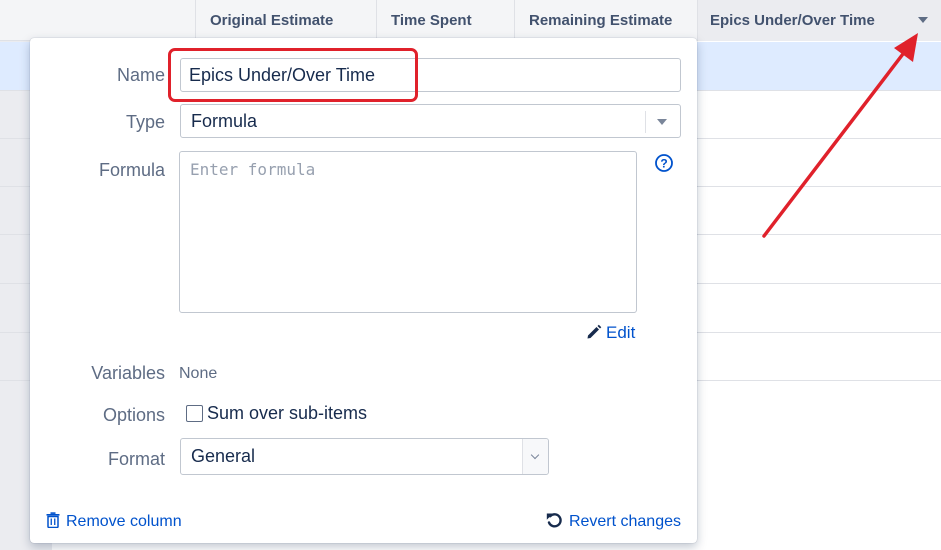  Describe the element at coordinates (133, 415) in the screenshot. I see `options-label: Options` at that location.